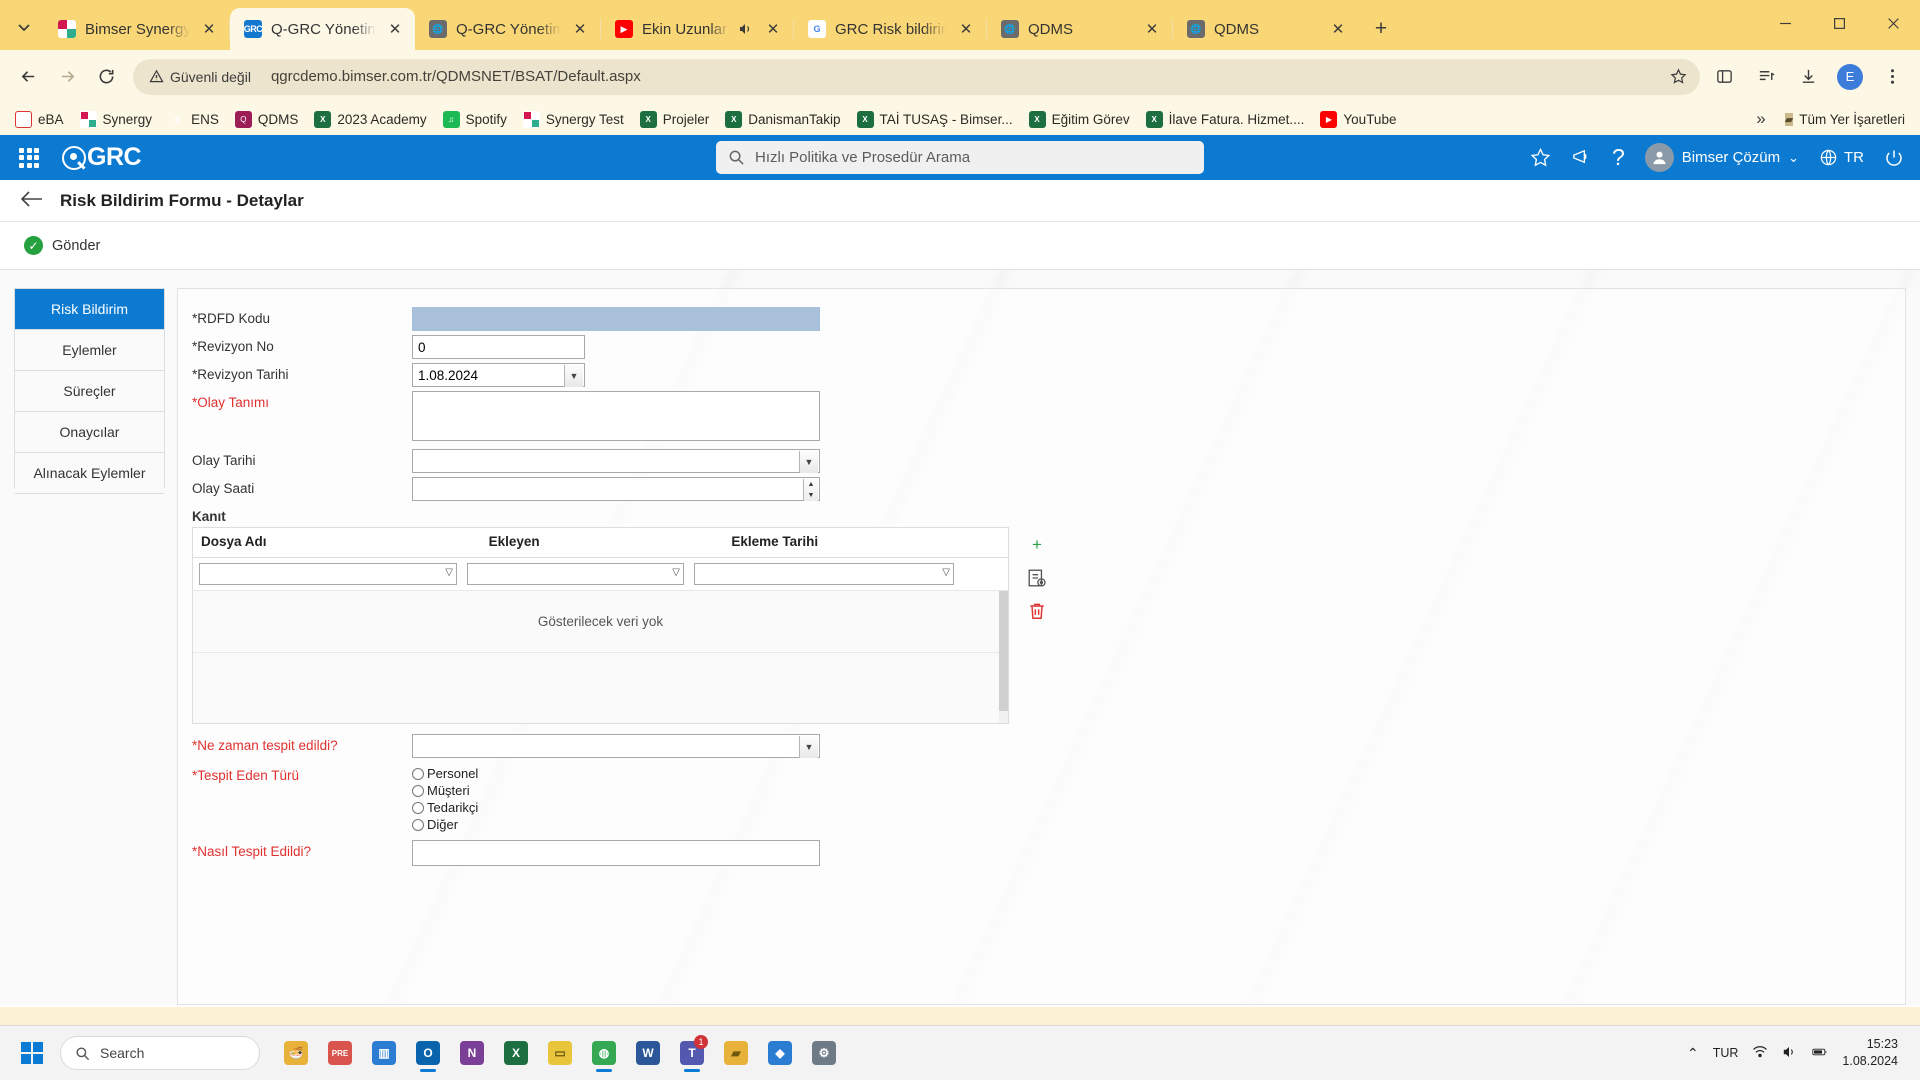 This screenshot has width=1920, height=1080. Describe the element at coordinates (1678, 77) in the screenshot. I see `bookmark-star-icon` at that location.